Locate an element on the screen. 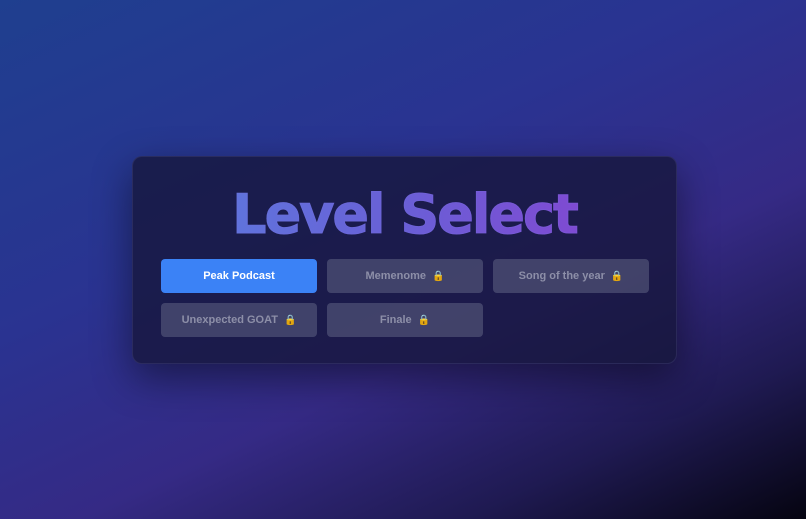 Image resolution: width=806 pixels, height=519 pixels. level-button-song-of-the-year: Song of the year 🔒 is located at coordinates (571, 276).